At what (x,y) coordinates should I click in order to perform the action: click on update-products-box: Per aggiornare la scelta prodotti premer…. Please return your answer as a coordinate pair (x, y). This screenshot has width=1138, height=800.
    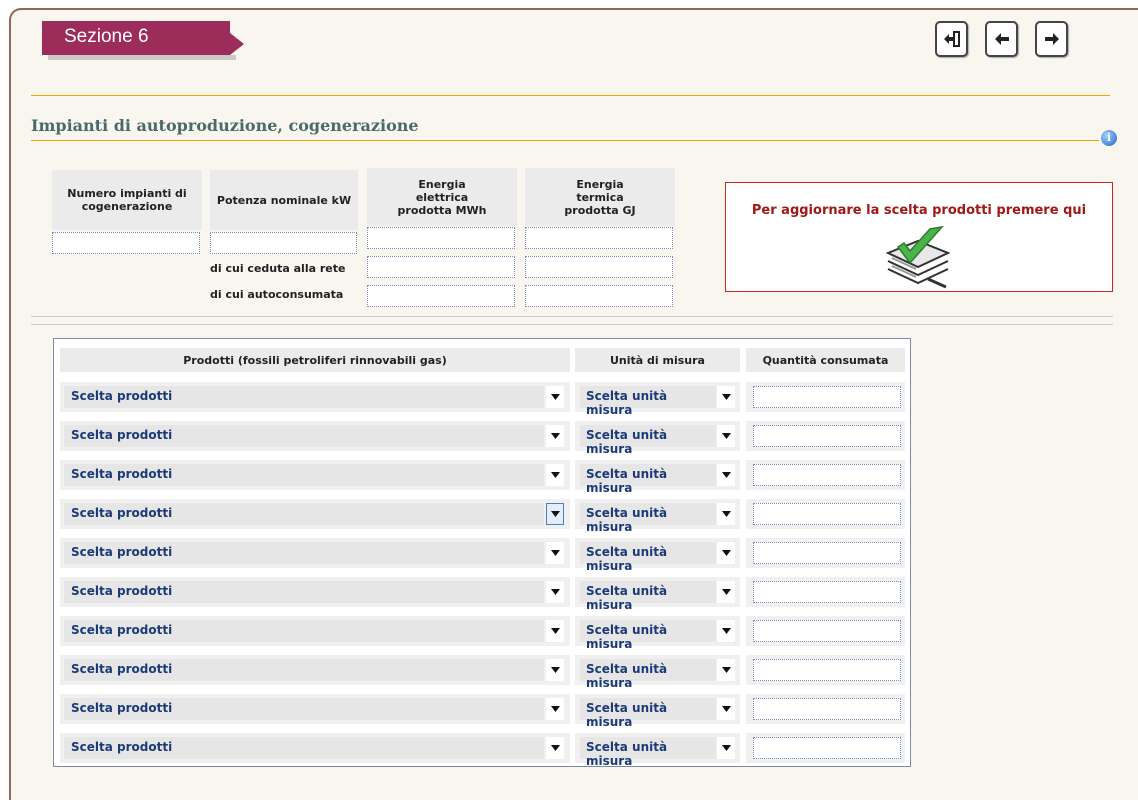
    Looking at the image, I should click on (919, 237).